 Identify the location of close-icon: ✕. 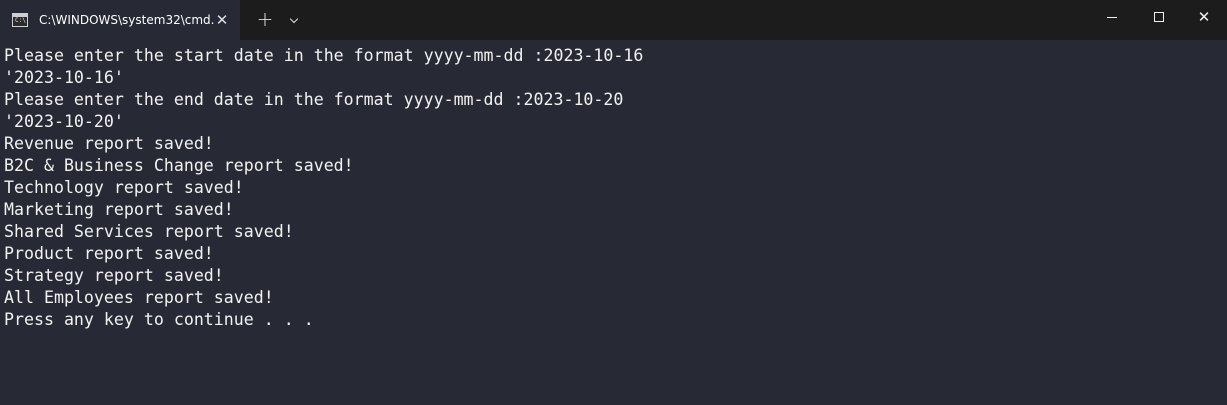
(1204, 17).